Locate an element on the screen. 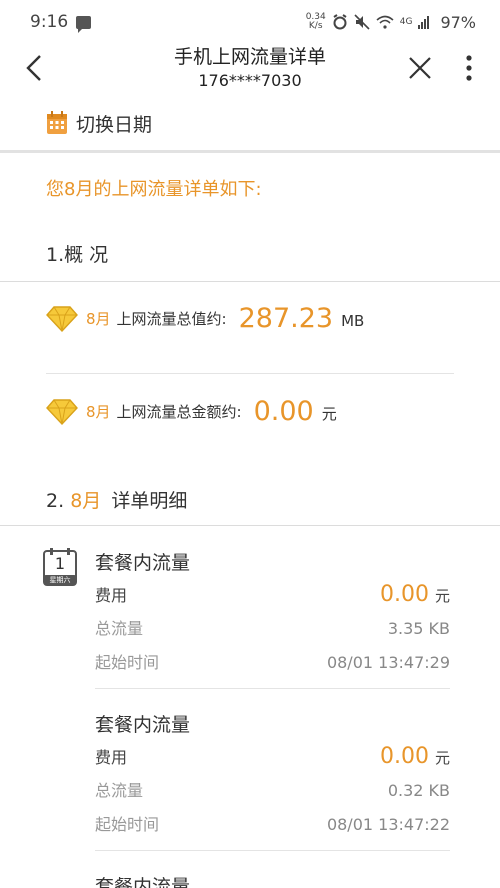 The width and height of the screenshot is (500, 888). start-value: 08/01 13:47:29 is located at coordinates (388, 662).